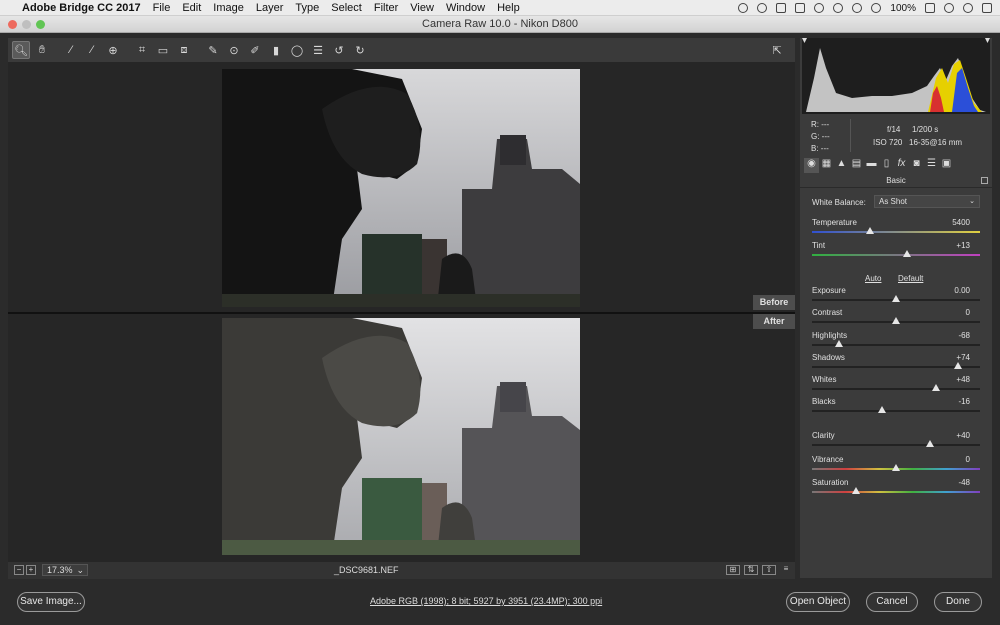 This screenshot has width=1000, height=625. I want to click on notification-center-icon, so click(987, 8).